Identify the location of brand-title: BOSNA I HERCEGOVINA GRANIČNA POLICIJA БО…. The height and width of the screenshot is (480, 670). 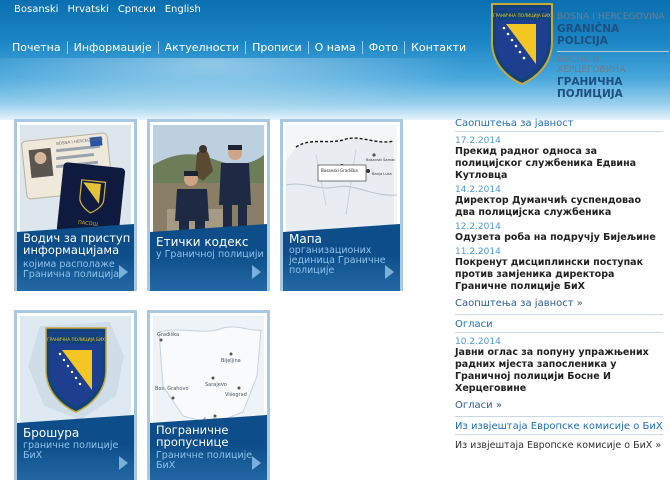
(613, 56).